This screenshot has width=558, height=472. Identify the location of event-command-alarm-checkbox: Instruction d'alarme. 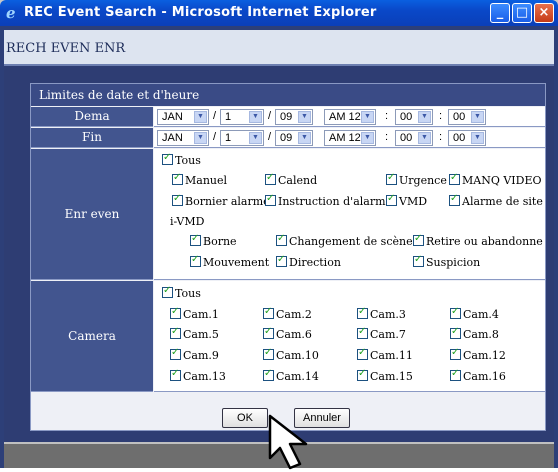
(329, 201).